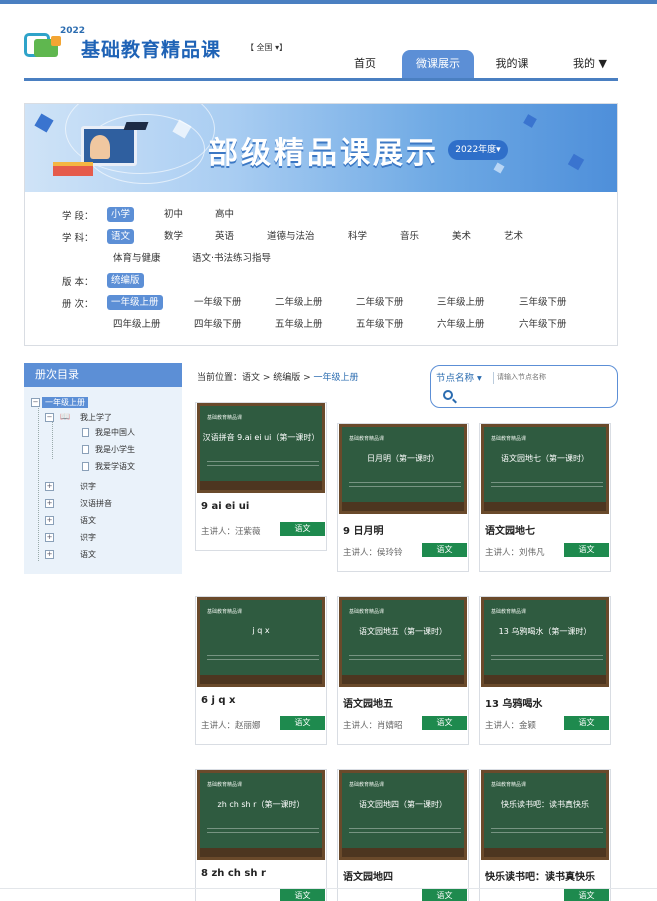 Image resolution: width=657 pixels, height=901 pixels. I want to click on course-thumbnail: 基础教育精品课 j q x, so click(261, 642).